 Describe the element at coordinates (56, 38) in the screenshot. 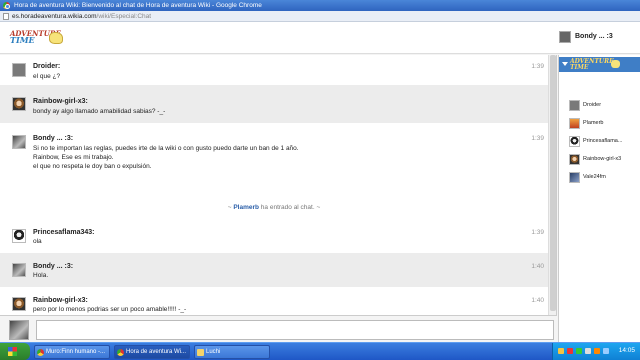

I see `logo-character-icon` at that location.